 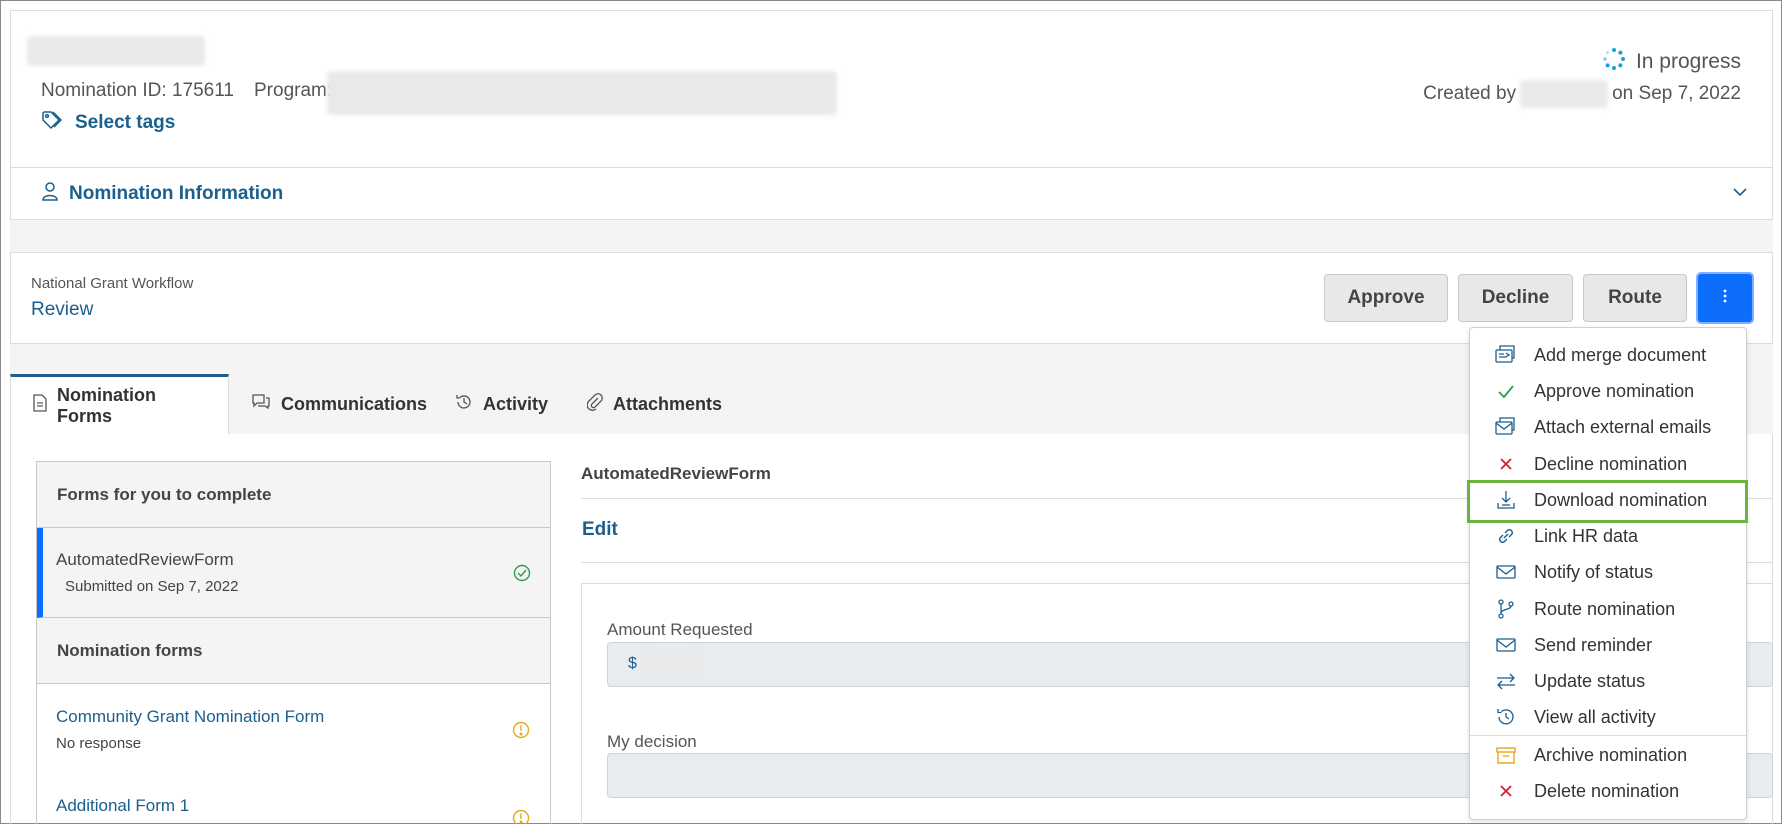 I want to click on chevron-down-icon, so click(x=1740, y=194).